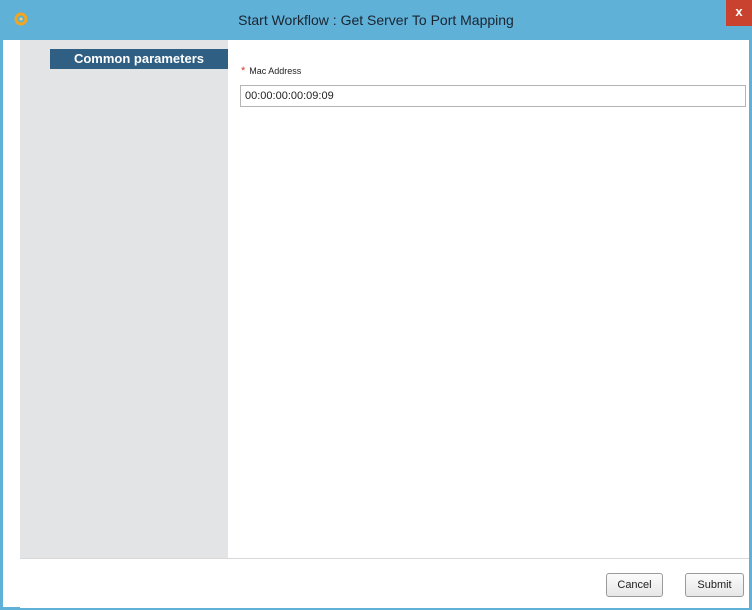 Image resolution: width=752 pixels, height=610 pixels. What do you see at coordinates (139, 59) in the screenshot?
I see `sidebar-item-common-parameters: Common parameters` at bounding box center [139, 59].